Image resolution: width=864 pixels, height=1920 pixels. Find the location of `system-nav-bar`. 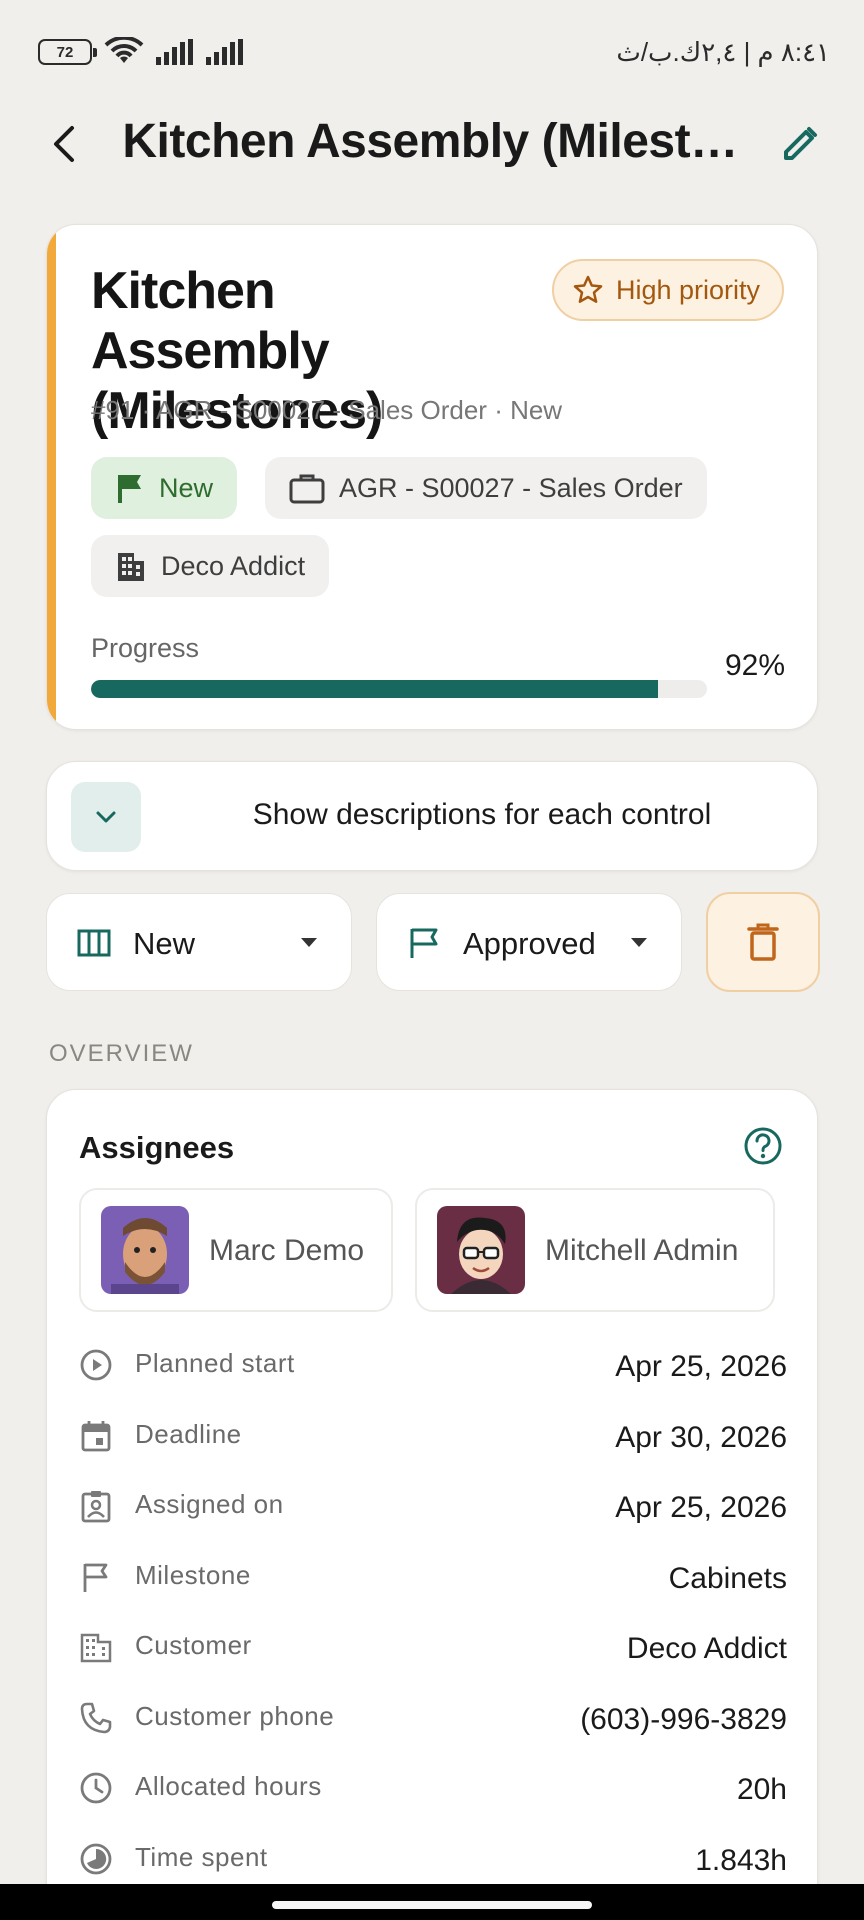

system-nav-bar is located at coordinates (432, 1902).